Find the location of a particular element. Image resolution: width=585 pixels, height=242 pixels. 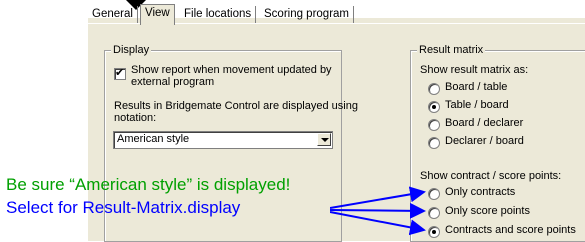

show-as-label: Show result matrix as: is located at coordinates (474, 70).